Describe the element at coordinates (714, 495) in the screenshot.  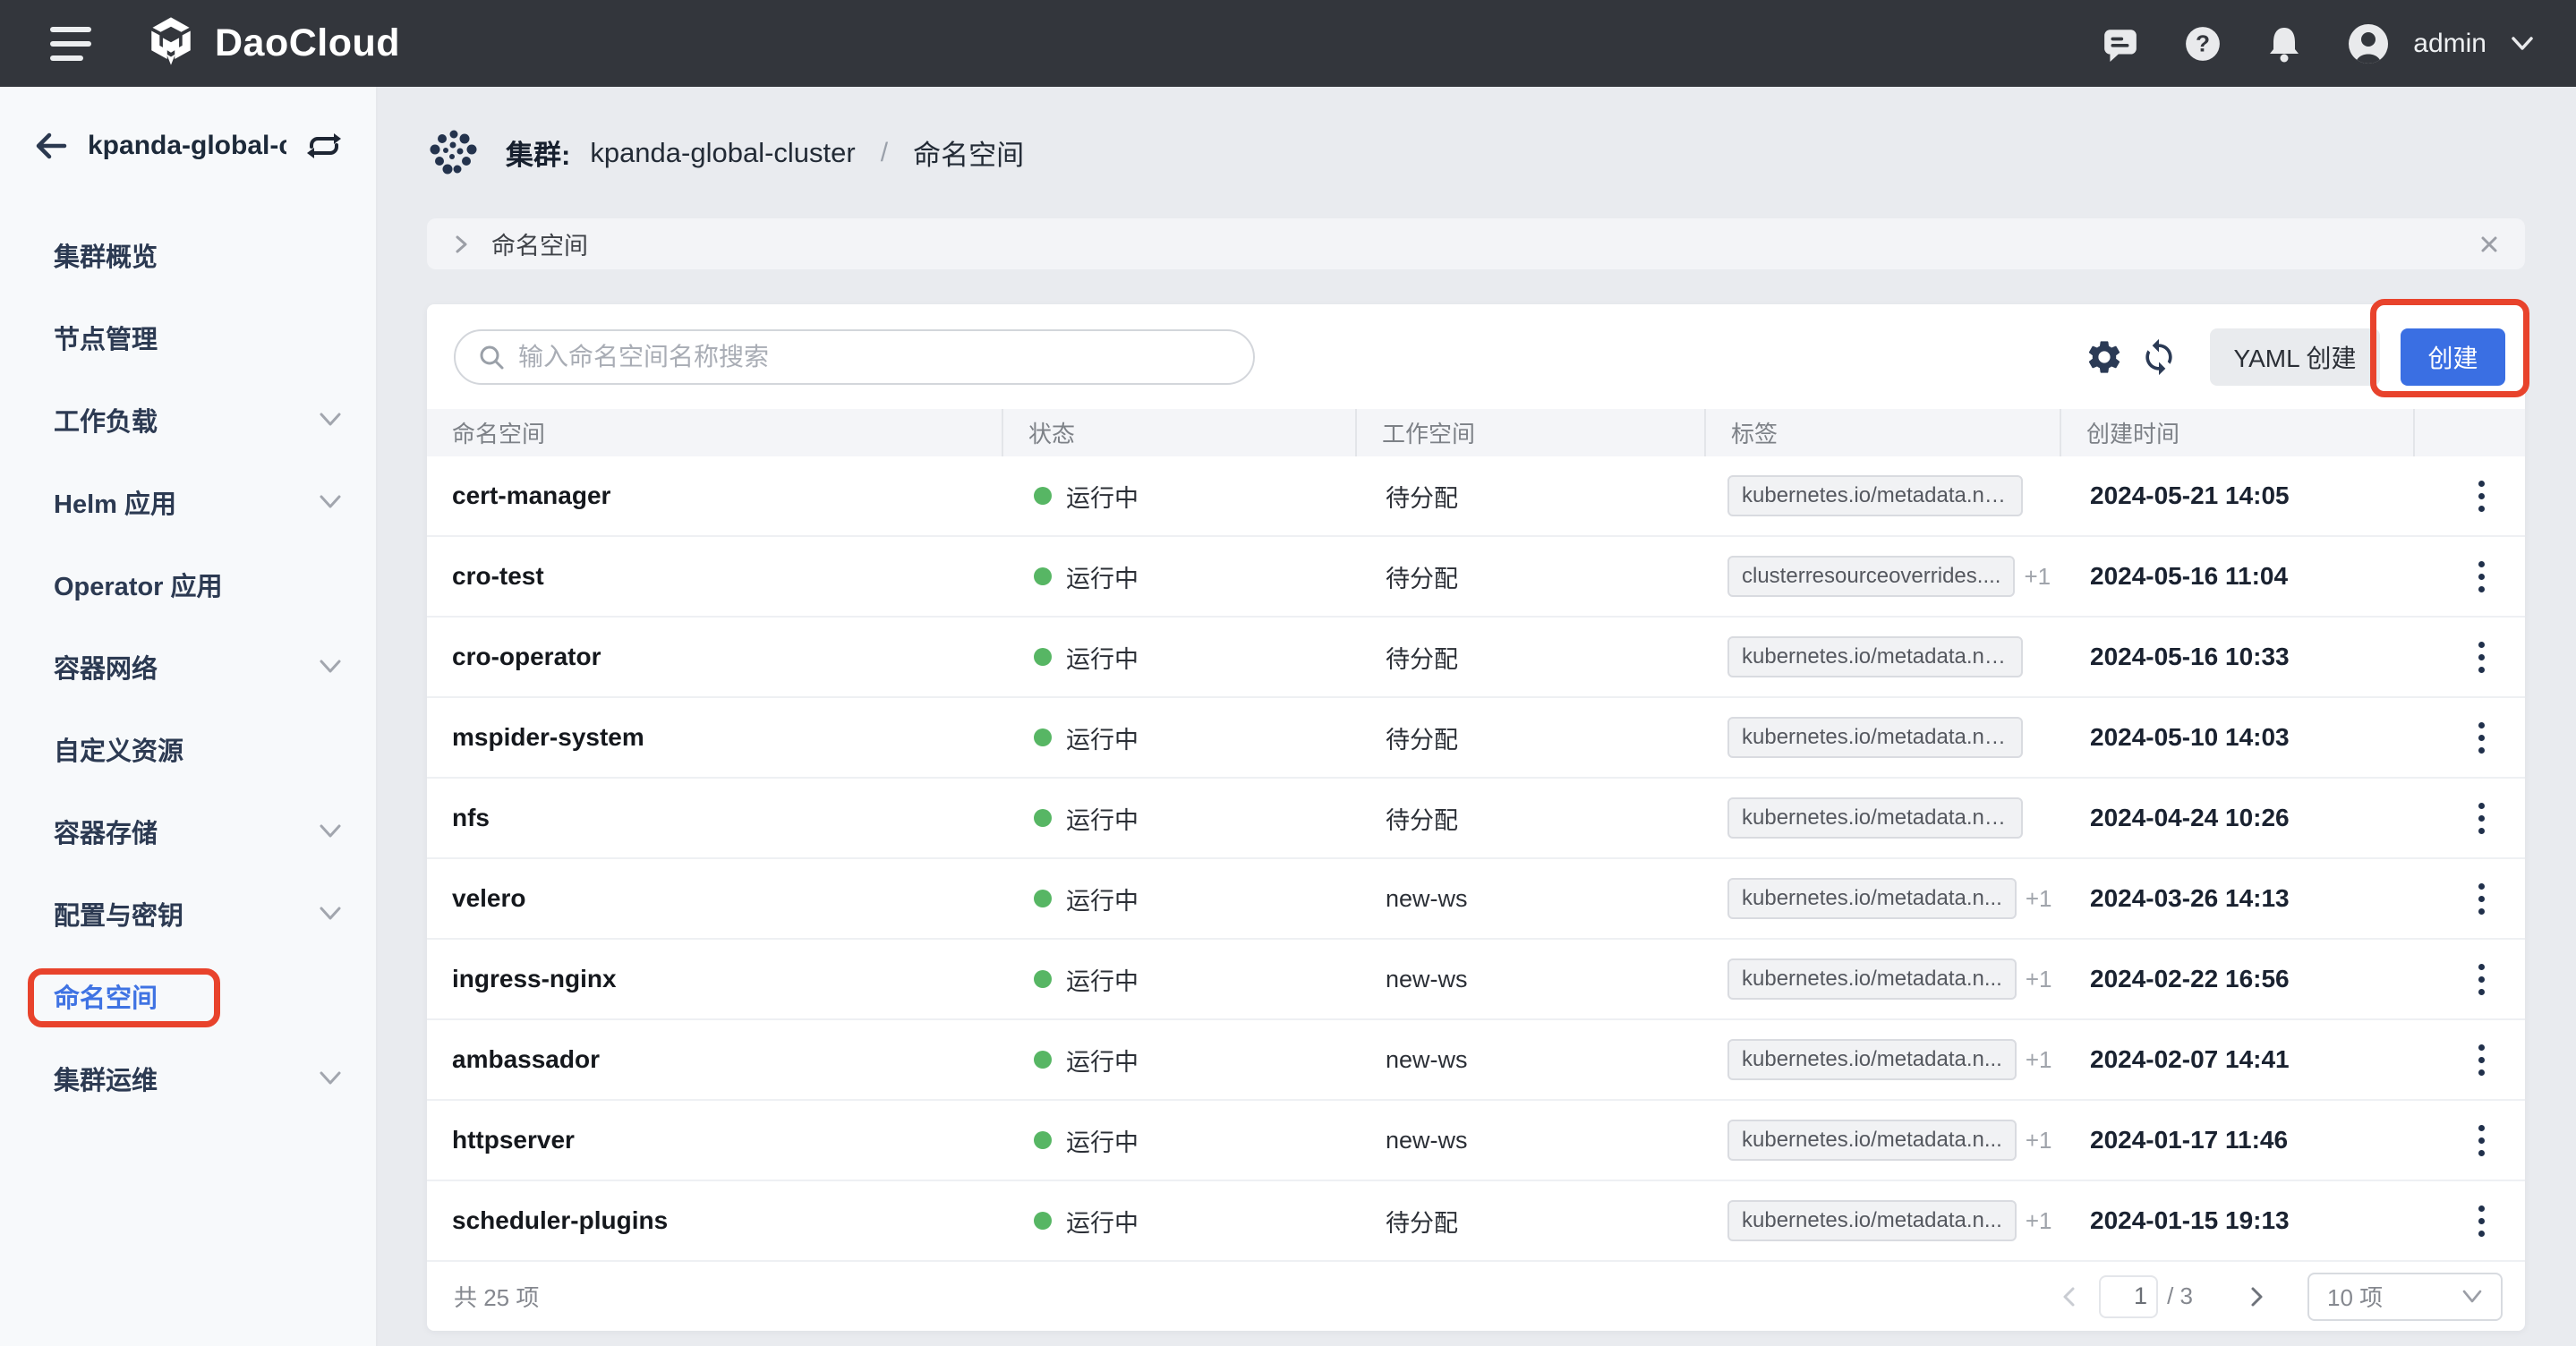
I see `namespace-name: cert-manager` at that location.